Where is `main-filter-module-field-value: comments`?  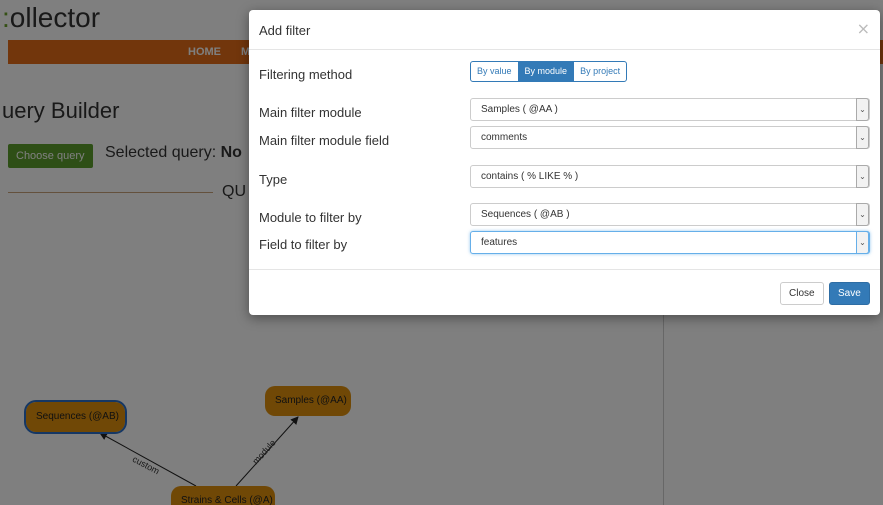 main-filter-module-field-value: comments is located at coordinates (504, 137).